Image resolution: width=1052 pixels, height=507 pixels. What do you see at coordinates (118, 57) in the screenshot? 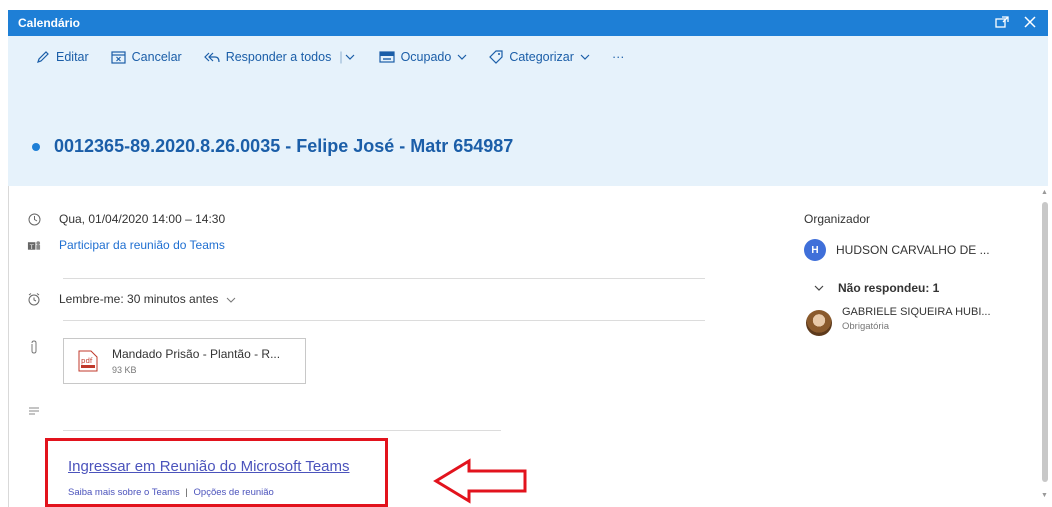
I see `calendar-cancel-icon` at bounding box center [118, 57].